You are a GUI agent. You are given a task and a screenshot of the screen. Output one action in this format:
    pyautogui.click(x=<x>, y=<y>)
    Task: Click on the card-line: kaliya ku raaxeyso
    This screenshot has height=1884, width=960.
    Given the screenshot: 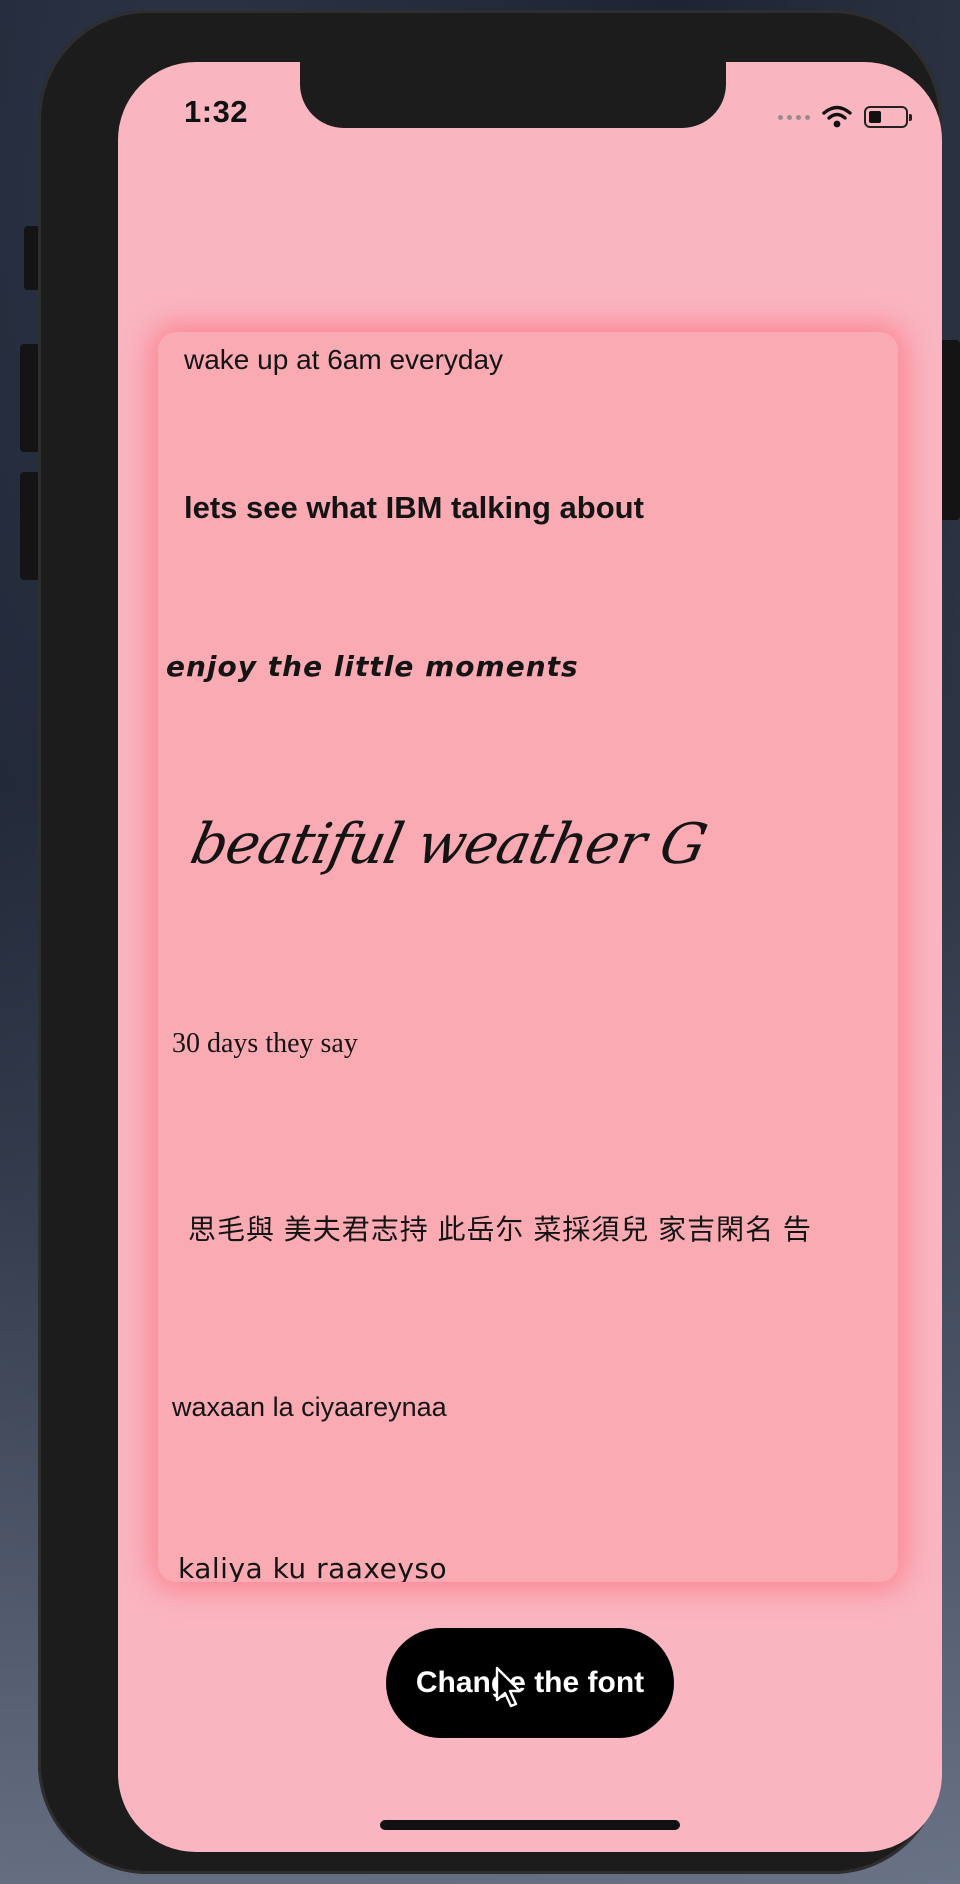 What is the action you would take?
    pyautogui.click(x=313, y=1567)
    